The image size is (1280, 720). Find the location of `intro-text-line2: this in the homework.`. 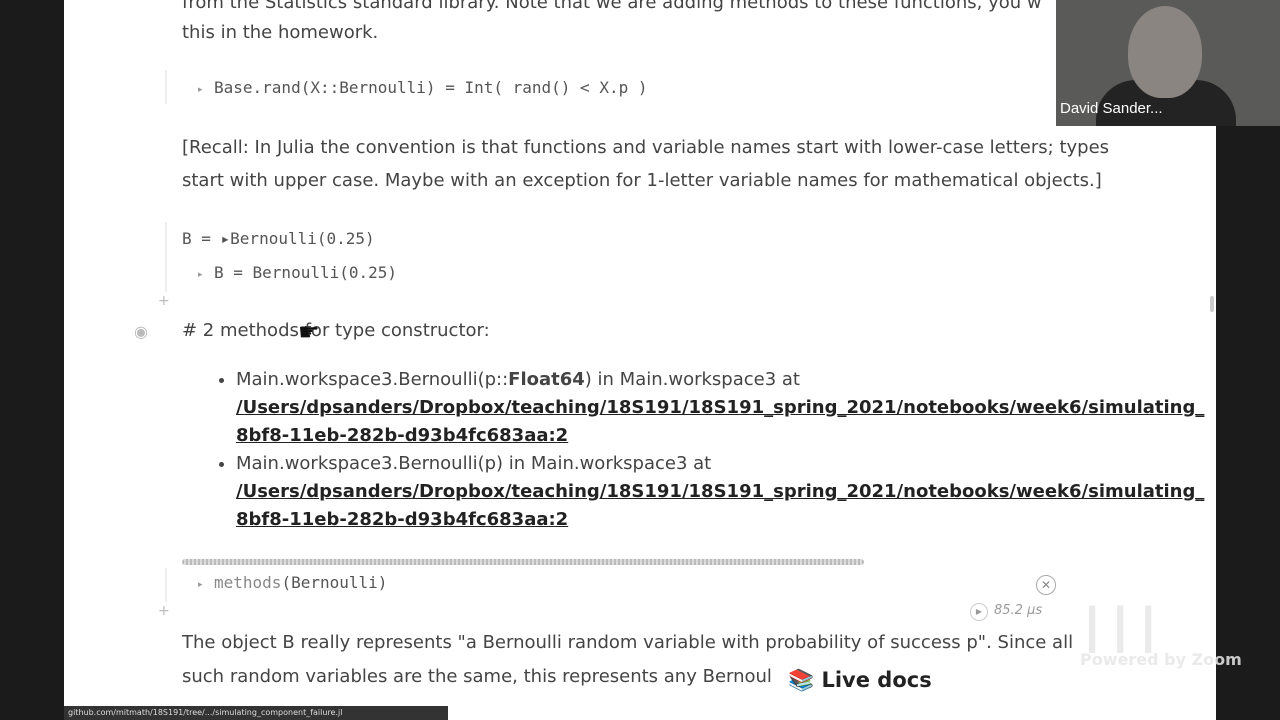

intro-text-line2: this in the homework. is located at coordinates (280, 32).